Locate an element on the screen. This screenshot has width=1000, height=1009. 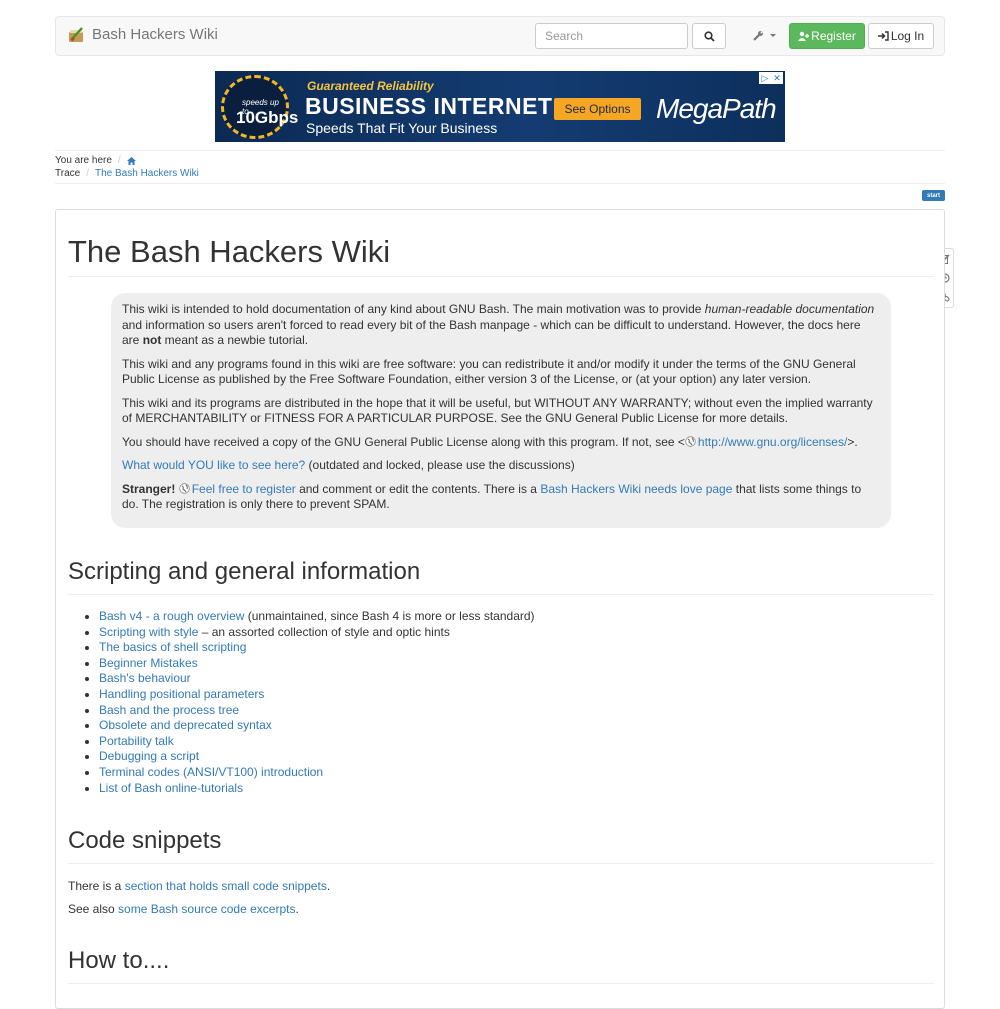
ad-close-icon: ✕ is located at coordinates (777, 78).